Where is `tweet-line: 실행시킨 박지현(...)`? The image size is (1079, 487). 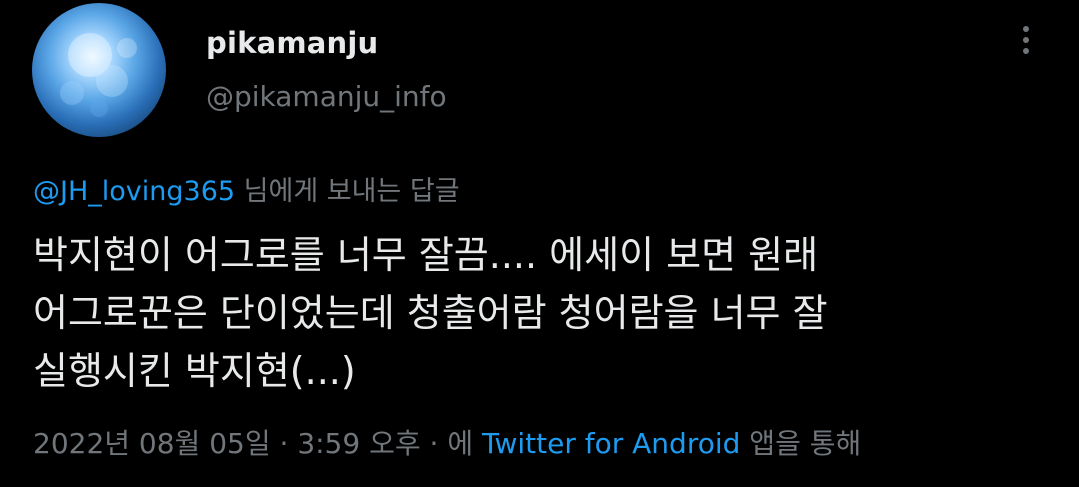
tweet-line: 실행시킨 박지현(...) is located at coordinates (194, 371).